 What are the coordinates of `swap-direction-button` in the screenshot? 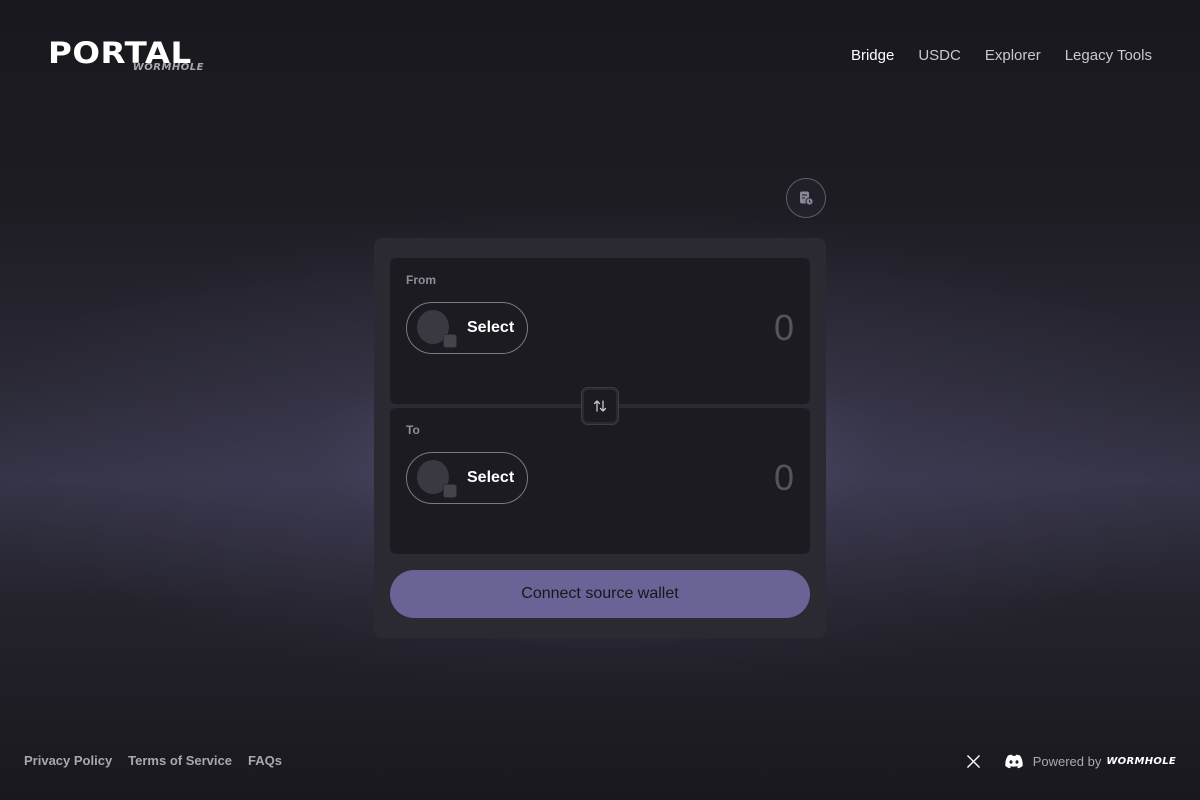 It's located at (600, 406).